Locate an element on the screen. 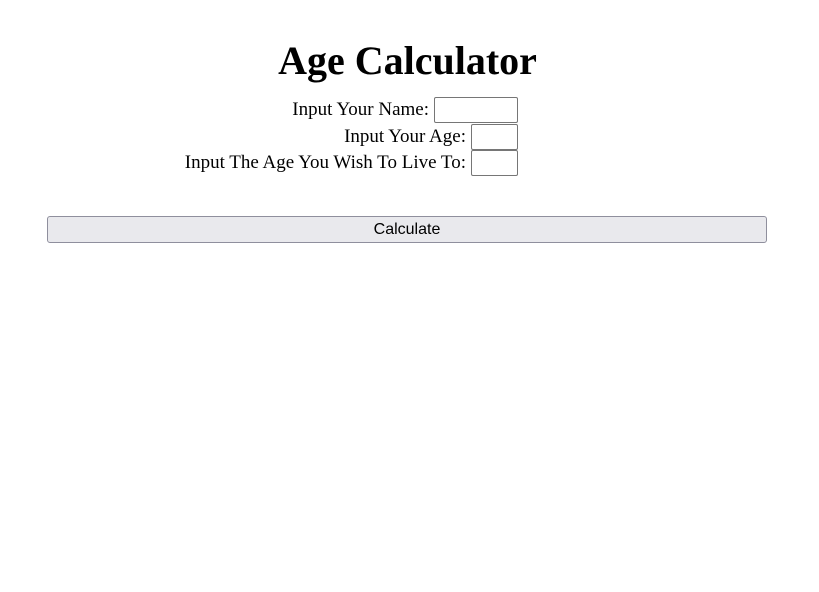 Image resolution: width=819 pixels, height=592 pixels. target-age-input is located at coordinates (494, 163).